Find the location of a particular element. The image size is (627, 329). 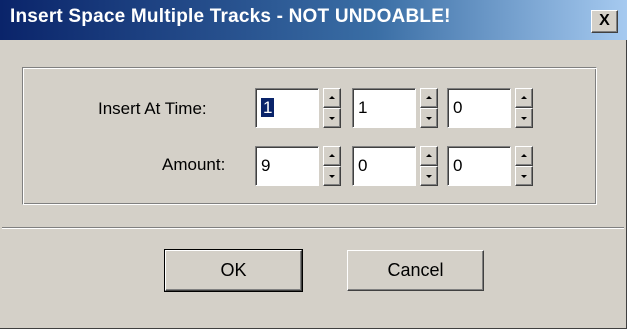

close-button: X is located at coordinates (604, 21).